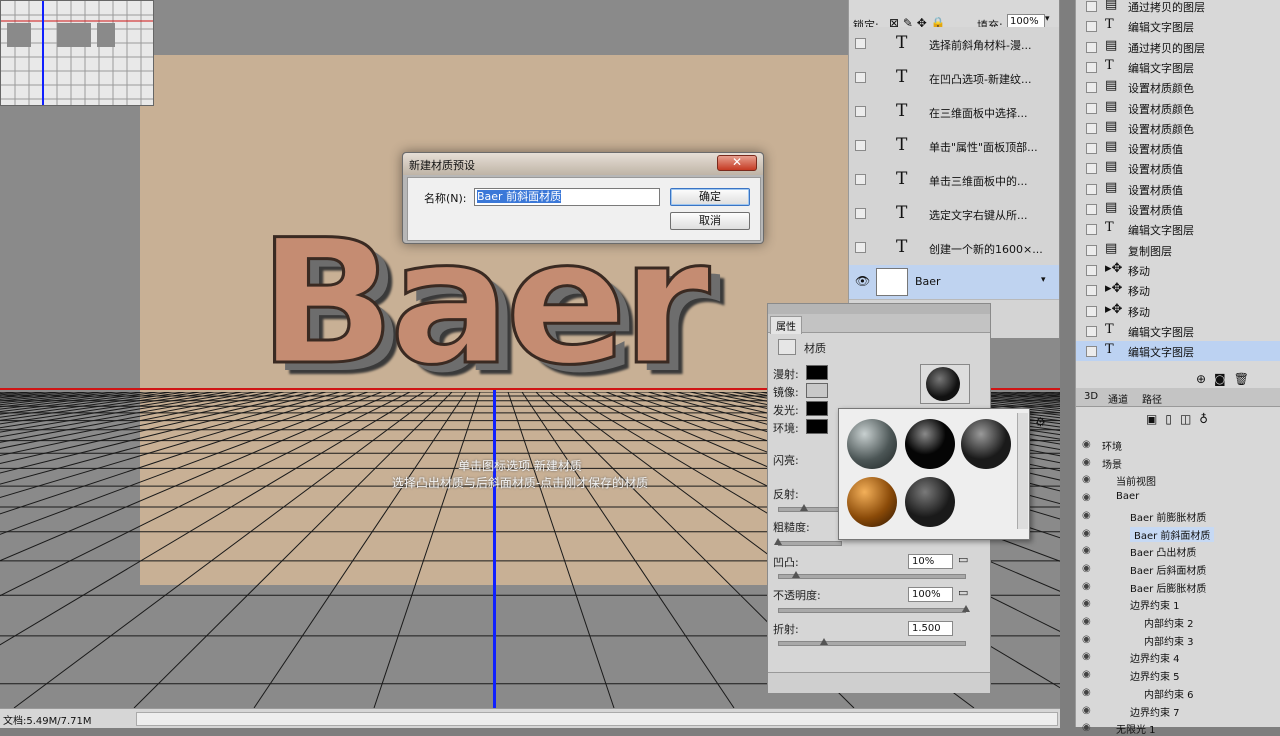 The width and height of the screenshot is (1280, 736). Describe the element at coordinates (1178, 533) in the screenshot. I see `scene-item: ◉ Baer 前斜面材质` at that location.